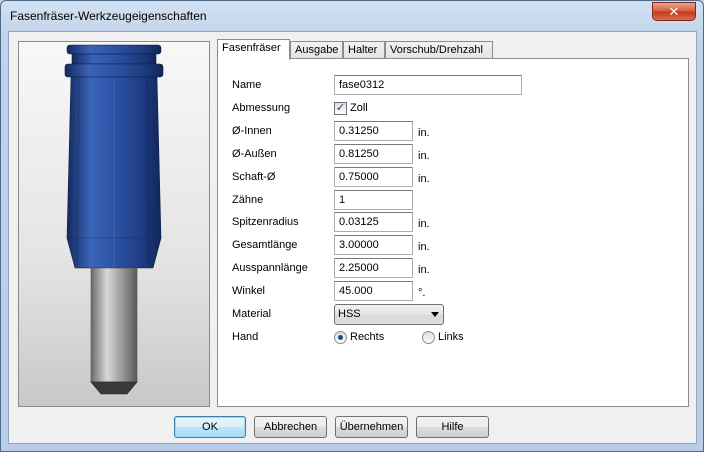  Describe the element at coordinates (352, 16) in the screenshot. I see `title-bar: Fasenfräser-Werkzeugeigenschaften ✕` at that location.